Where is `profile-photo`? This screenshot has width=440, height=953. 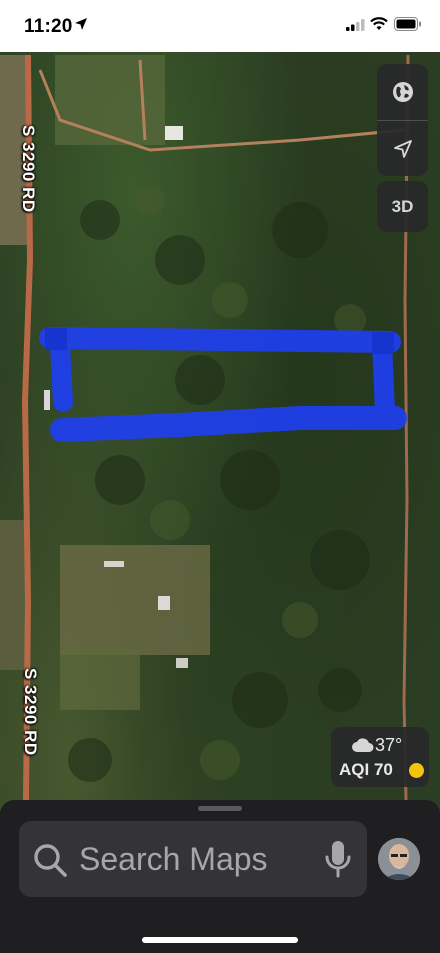
profile-photo is located at coordinates (399, 859).